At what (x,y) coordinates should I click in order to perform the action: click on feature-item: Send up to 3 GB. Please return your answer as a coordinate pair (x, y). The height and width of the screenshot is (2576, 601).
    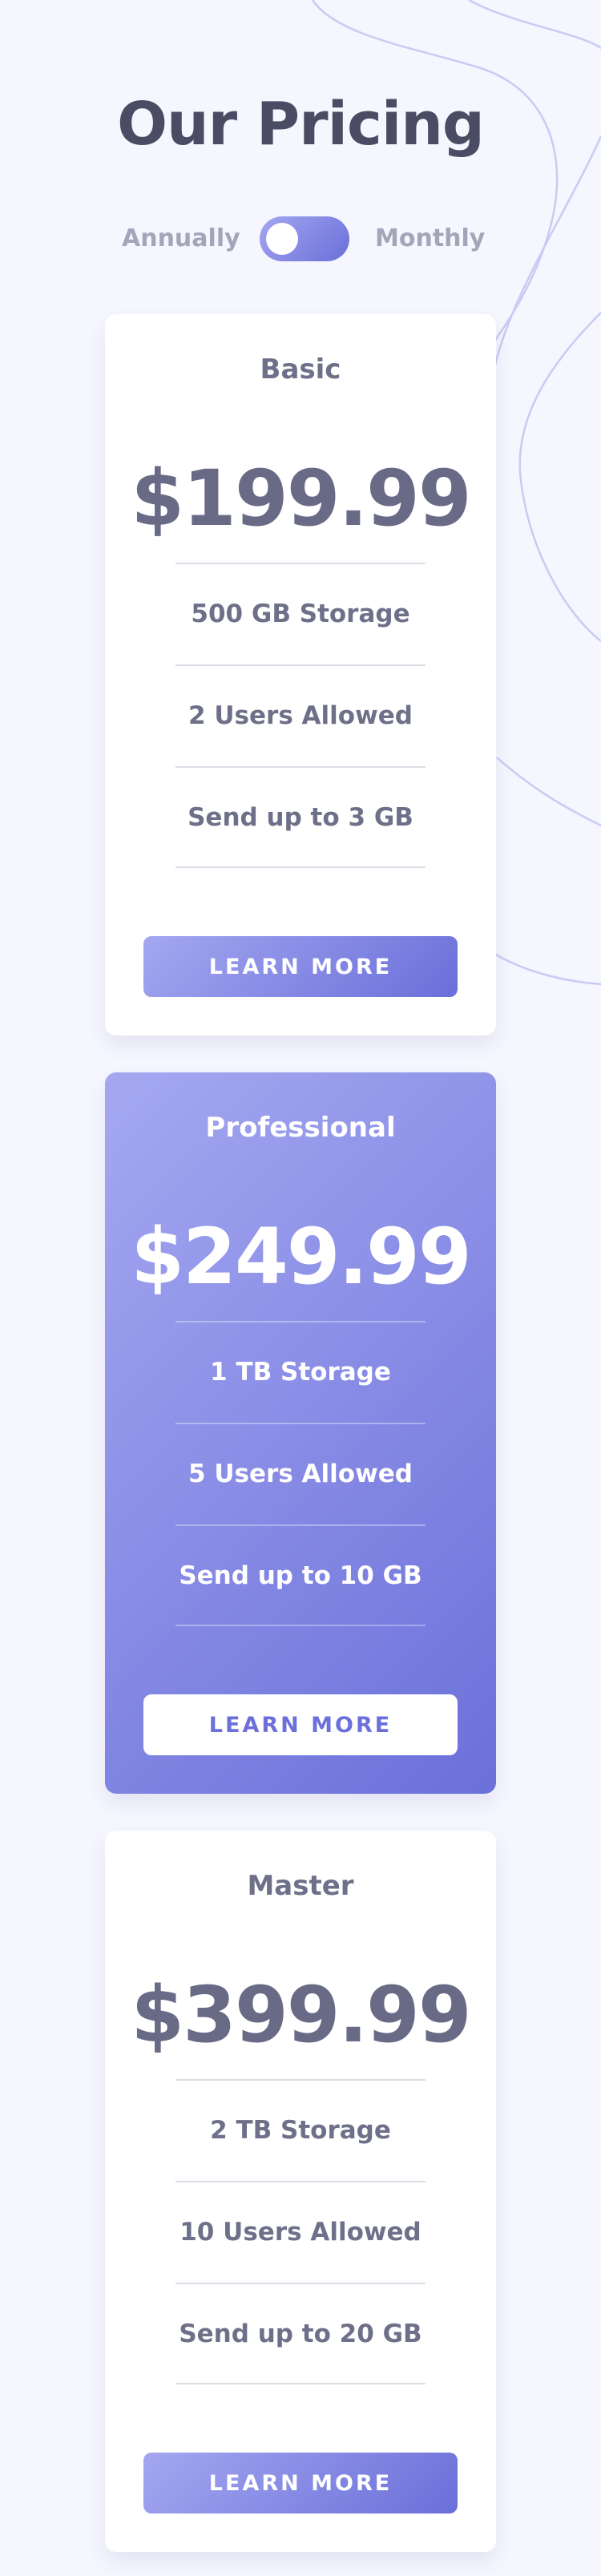
    Looking at the image, I should click on (300, 817).